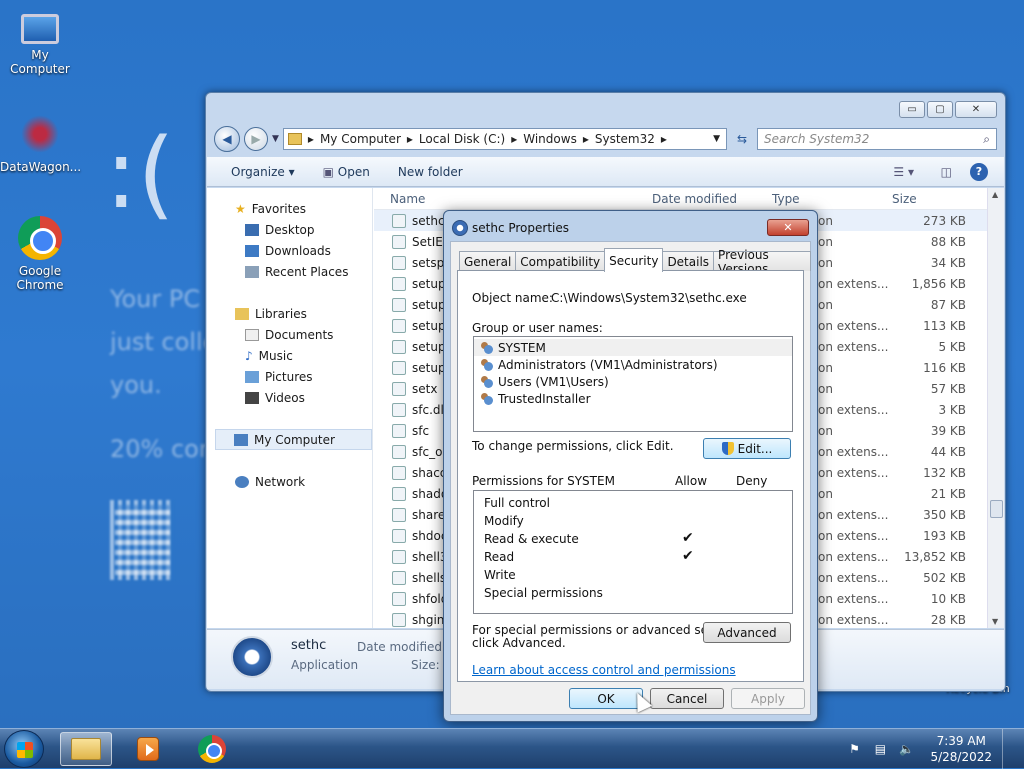 This screenshot has height=769, width=1024. Describe the element at coordinates (854, 749) in the screenshot. I see `action-center-flag-icon: ⚑` at that location.